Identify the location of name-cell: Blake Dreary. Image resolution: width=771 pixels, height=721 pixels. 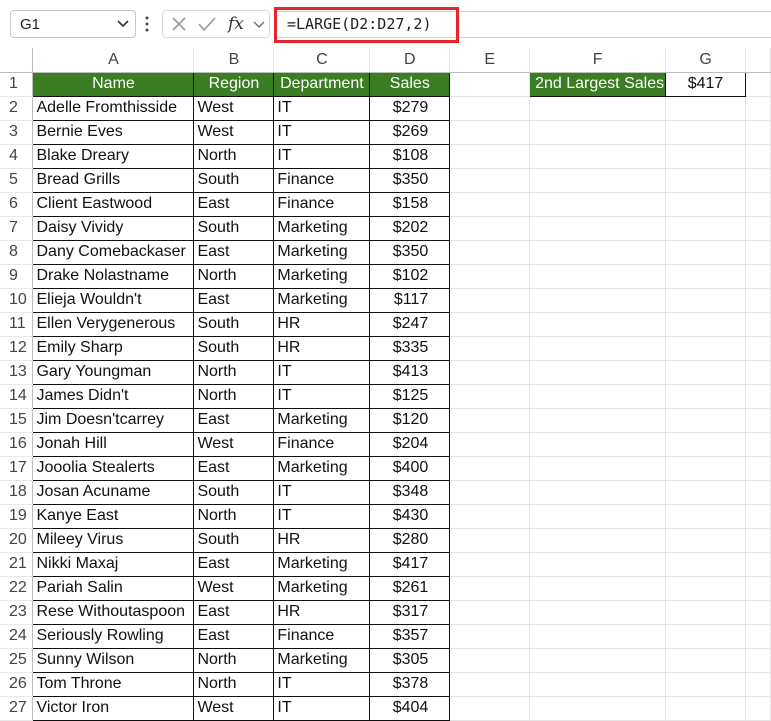
(113, 156).